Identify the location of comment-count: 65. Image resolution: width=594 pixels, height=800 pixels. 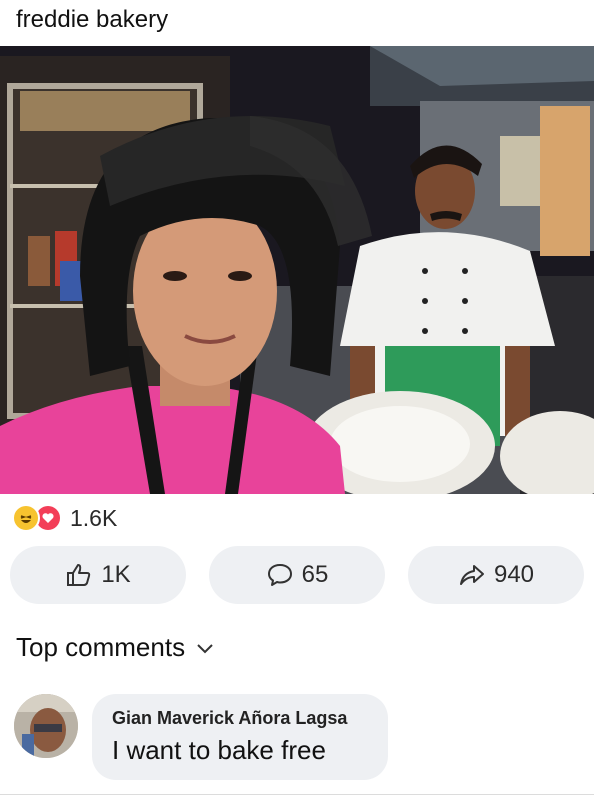
(315, 574).